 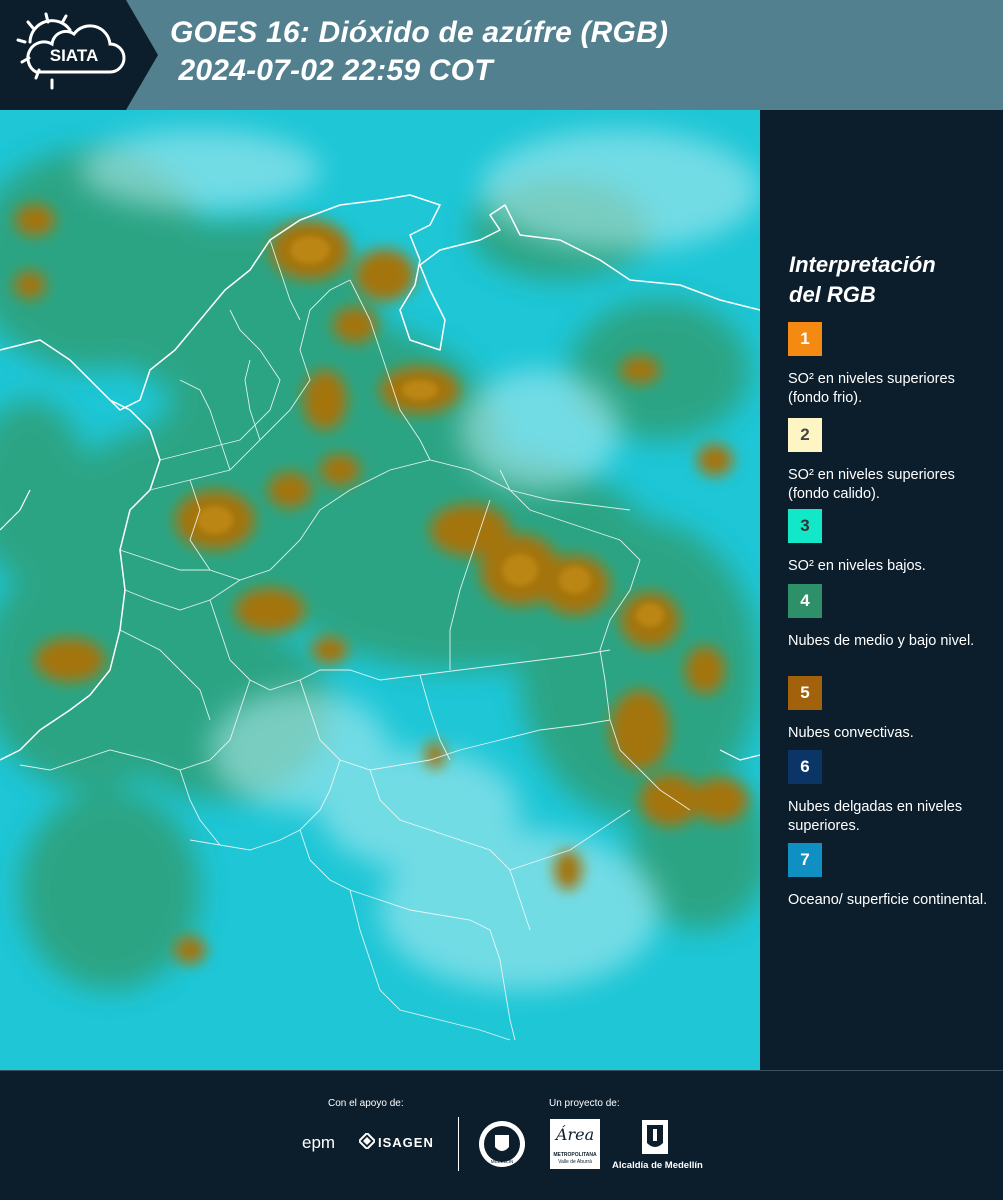 What do you see at coordinates (575, 1134) in the screenshot?
I see `area-script-text: Área` at bounding box center [575, 1134].